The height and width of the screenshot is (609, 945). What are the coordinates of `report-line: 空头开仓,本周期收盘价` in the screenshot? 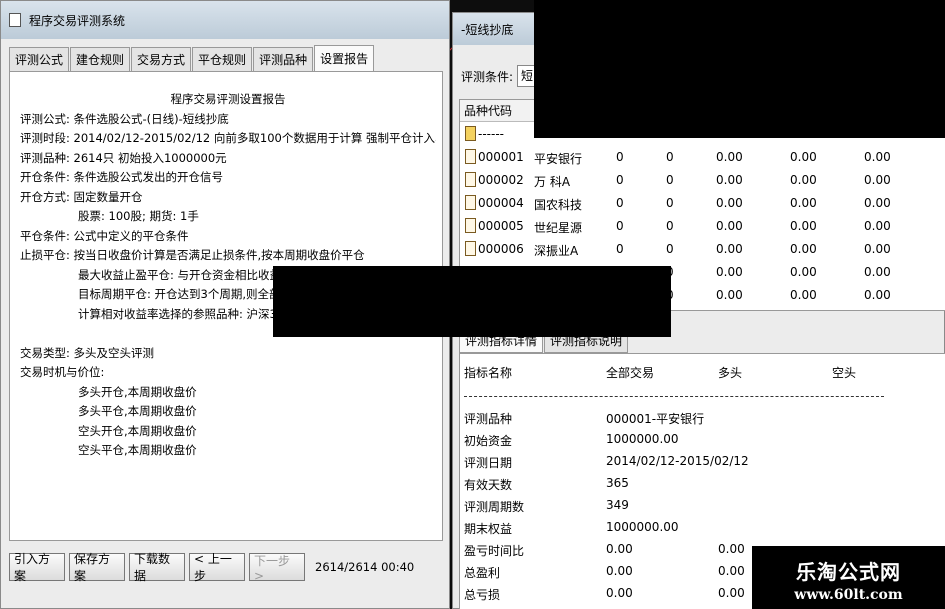 It's located at (137, 430).